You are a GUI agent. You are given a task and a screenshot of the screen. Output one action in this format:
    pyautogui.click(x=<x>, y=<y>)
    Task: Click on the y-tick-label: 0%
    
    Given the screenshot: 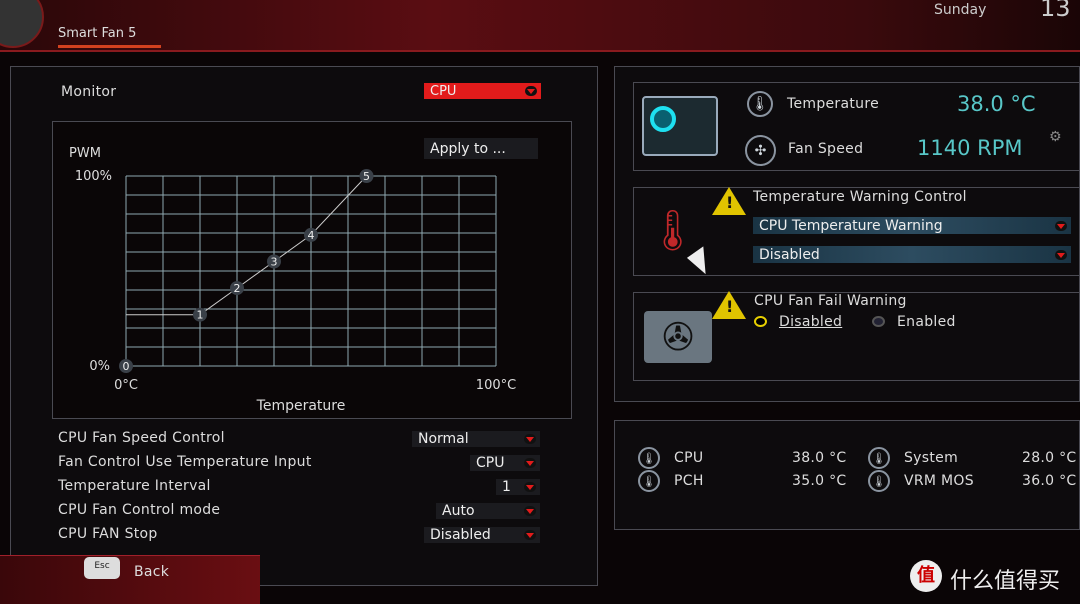 What is the action you would take?
    pyautogui.click(x=99, y=366)
    